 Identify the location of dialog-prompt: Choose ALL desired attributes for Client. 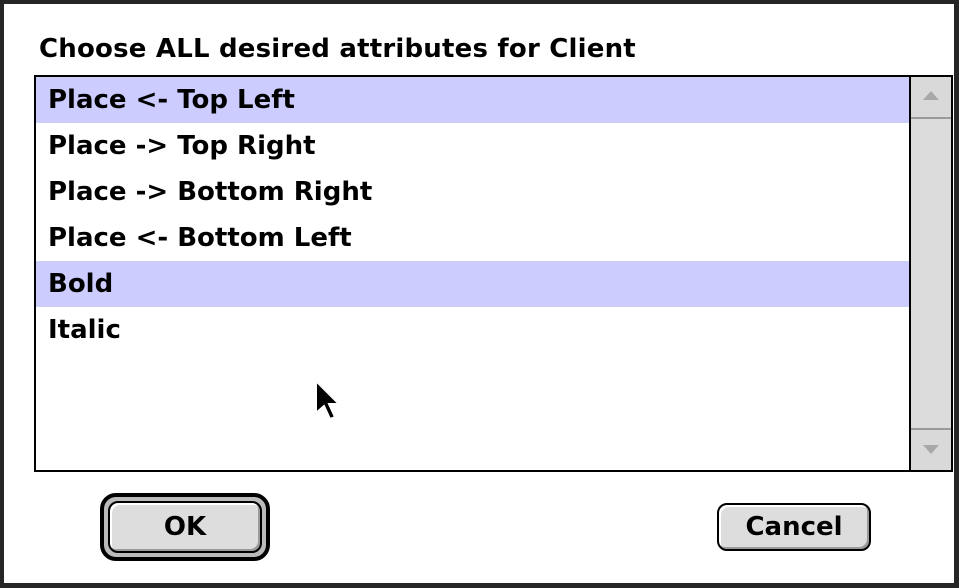
(337, 49).